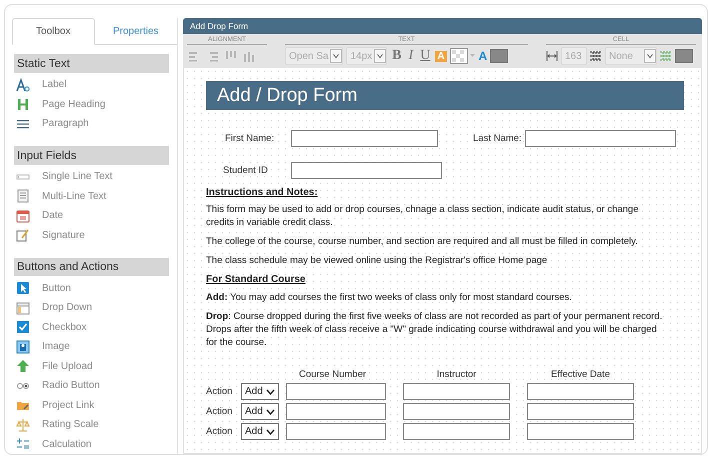 The height and width of the screenshot is (457, 712). Describe the element at coordinates (442, 26) in the screenshot. I see `editor-title-bar: Add Drop Form` at that location.